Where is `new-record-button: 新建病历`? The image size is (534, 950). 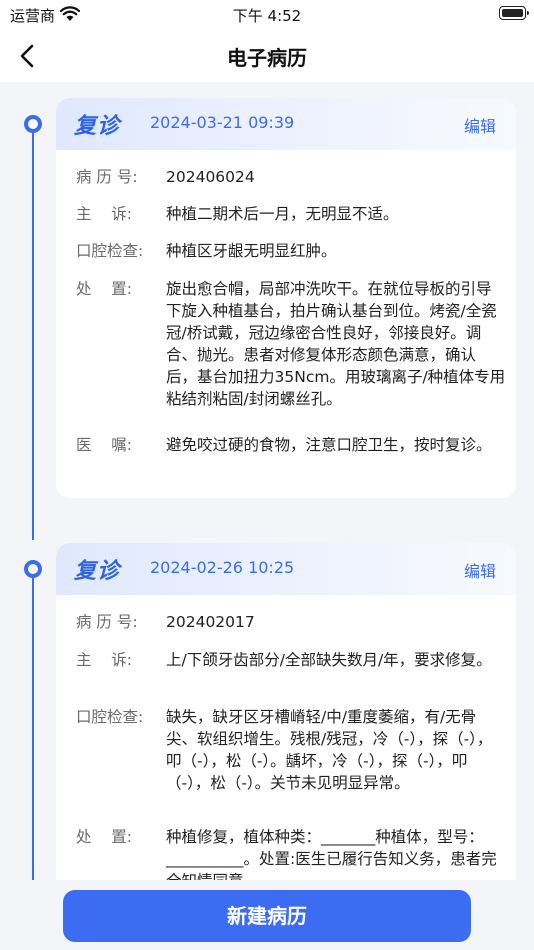
new-record-button: 新建病历 is located at coordinates (267, 916).